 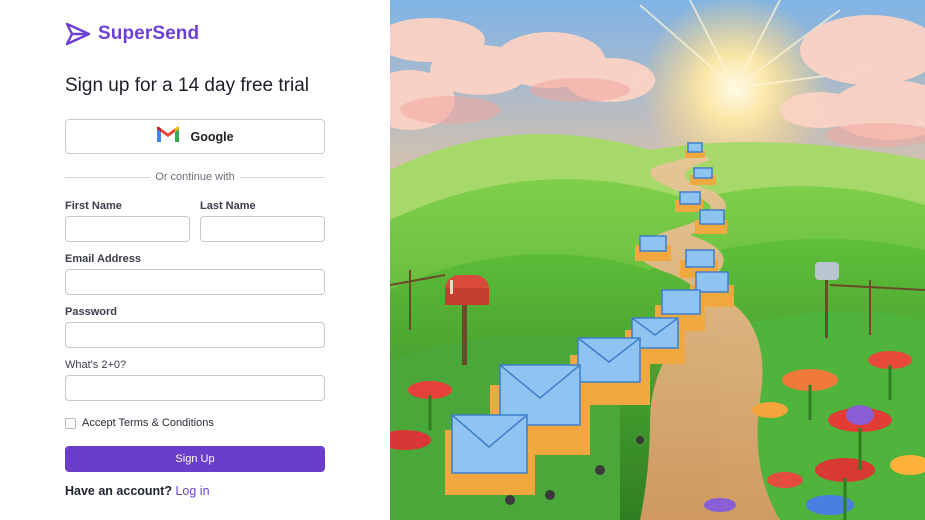 I want to click on brand-name: SuperSend, so click(x=149, y=33).